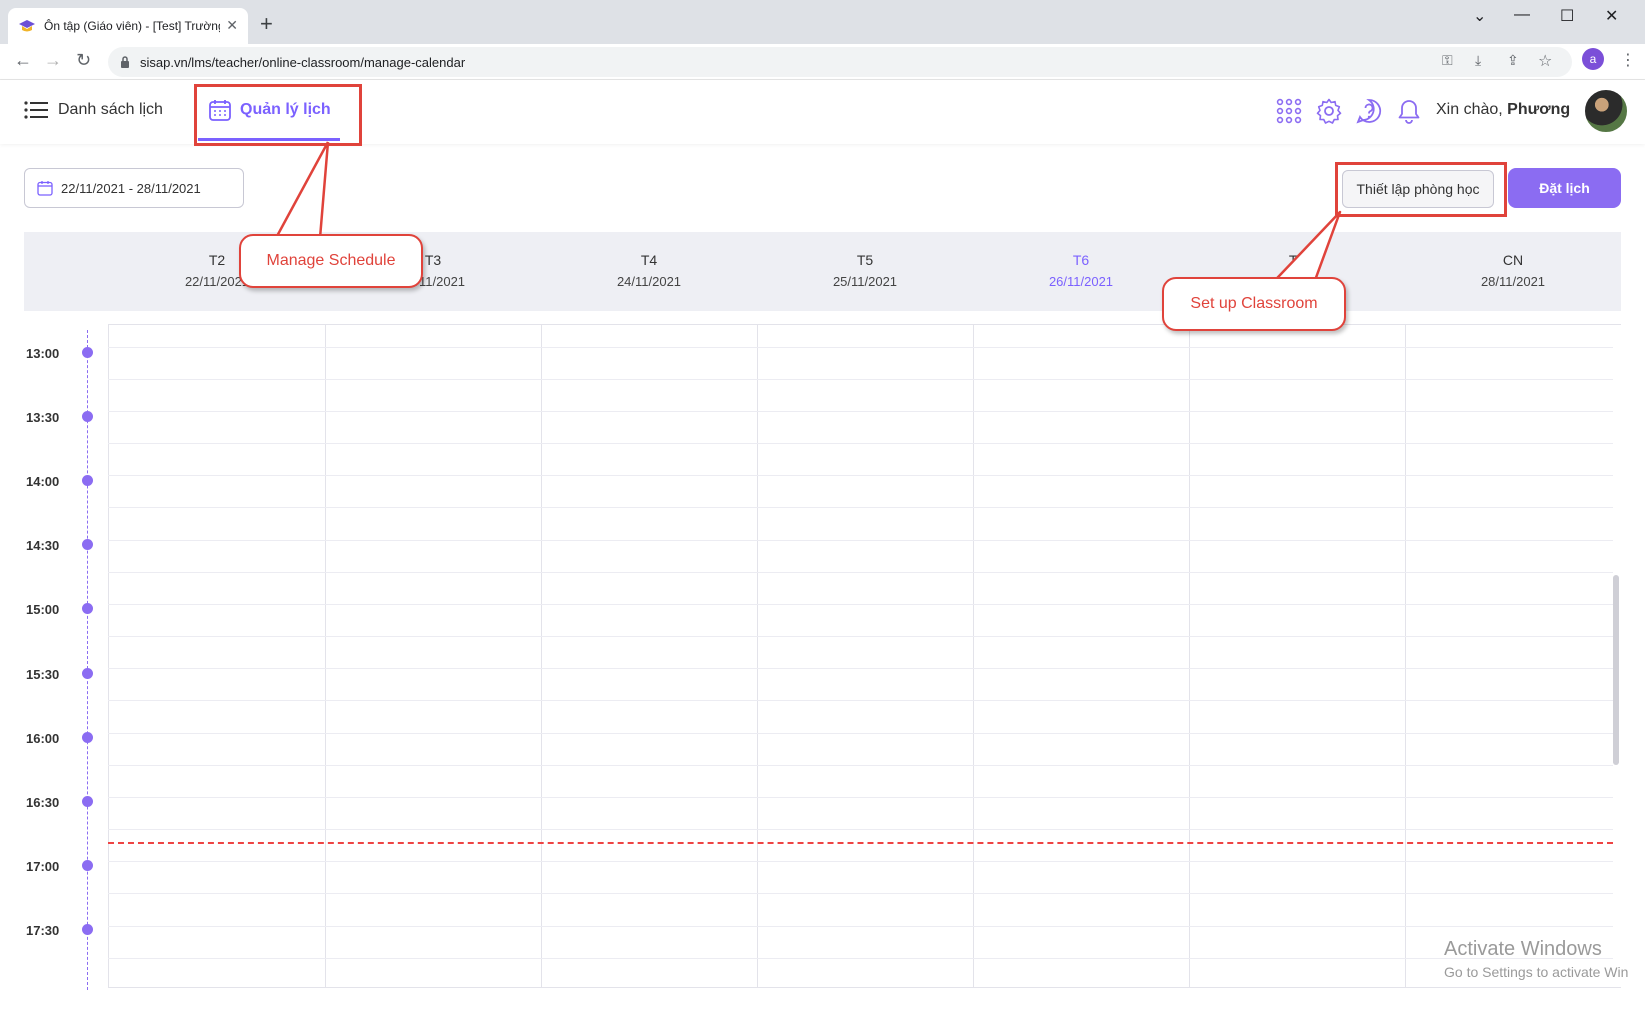  Describe the element at coordinates (43, 609) in the screenshot. I see `time-label: 15:00` at that location.